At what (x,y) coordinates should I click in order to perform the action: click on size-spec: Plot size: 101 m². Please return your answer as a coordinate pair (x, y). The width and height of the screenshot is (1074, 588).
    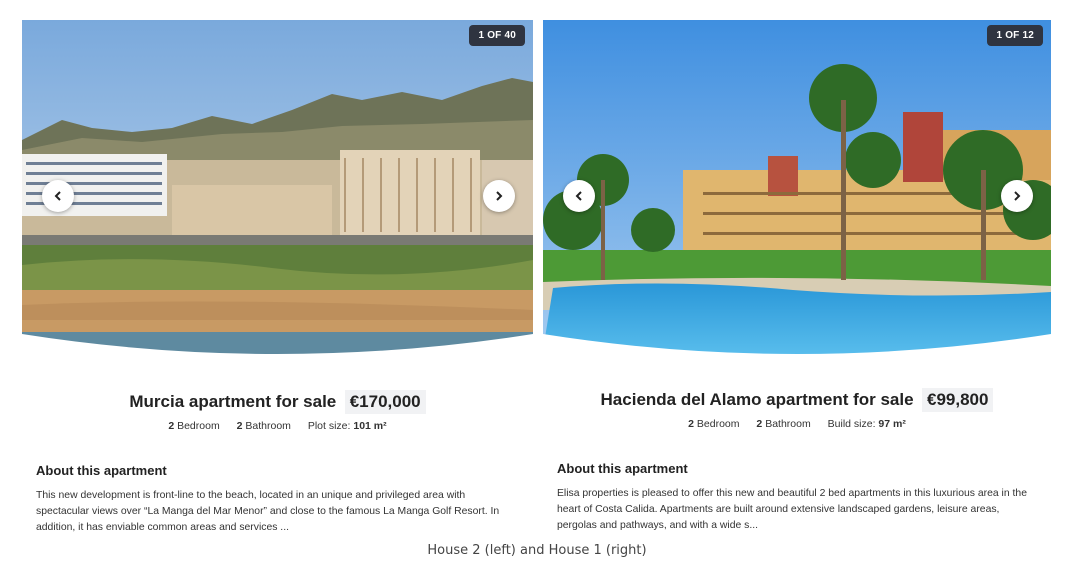
    Looking at the image, I should click on (347, 426).